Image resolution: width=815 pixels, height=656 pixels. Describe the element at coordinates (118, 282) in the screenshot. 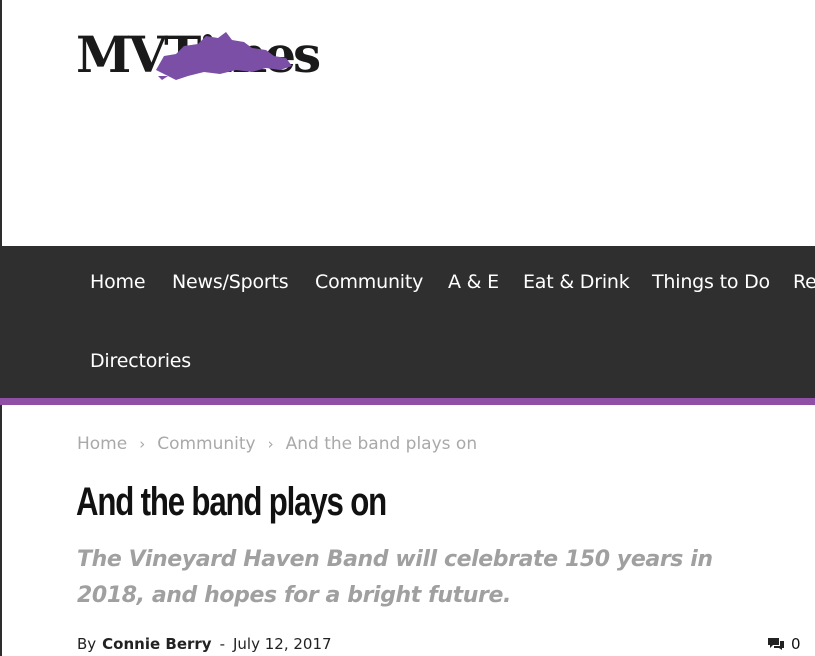

I see `nav-home: Home` at that location.